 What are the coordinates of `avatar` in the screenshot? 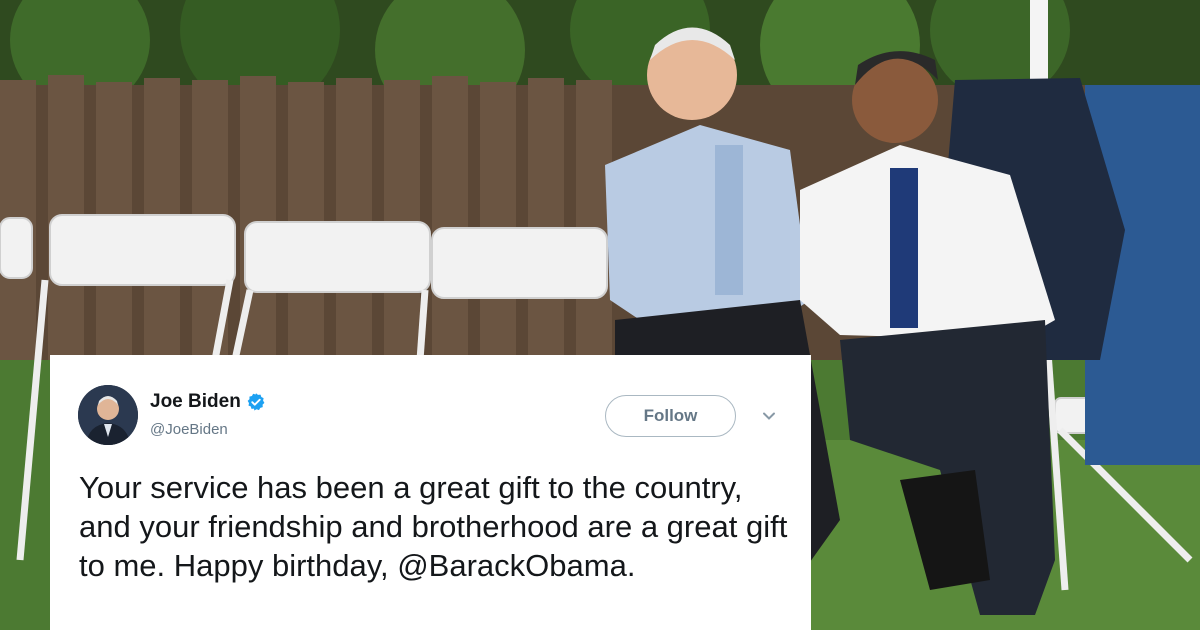 It's located at (108, 415).